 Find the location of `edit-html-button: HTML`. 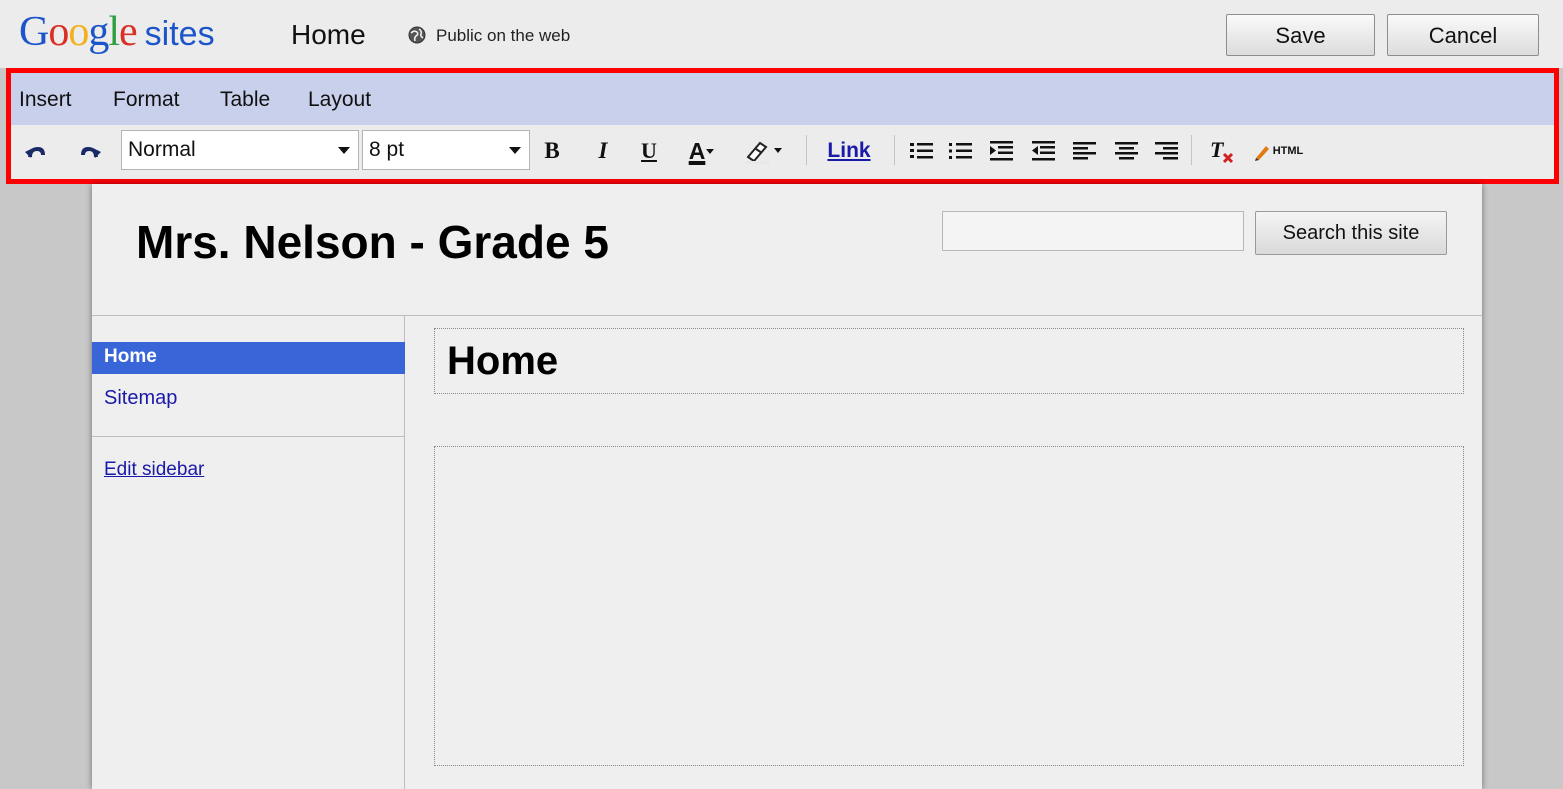

edit-html-button: HTML is located at coordinates (1278, 151).